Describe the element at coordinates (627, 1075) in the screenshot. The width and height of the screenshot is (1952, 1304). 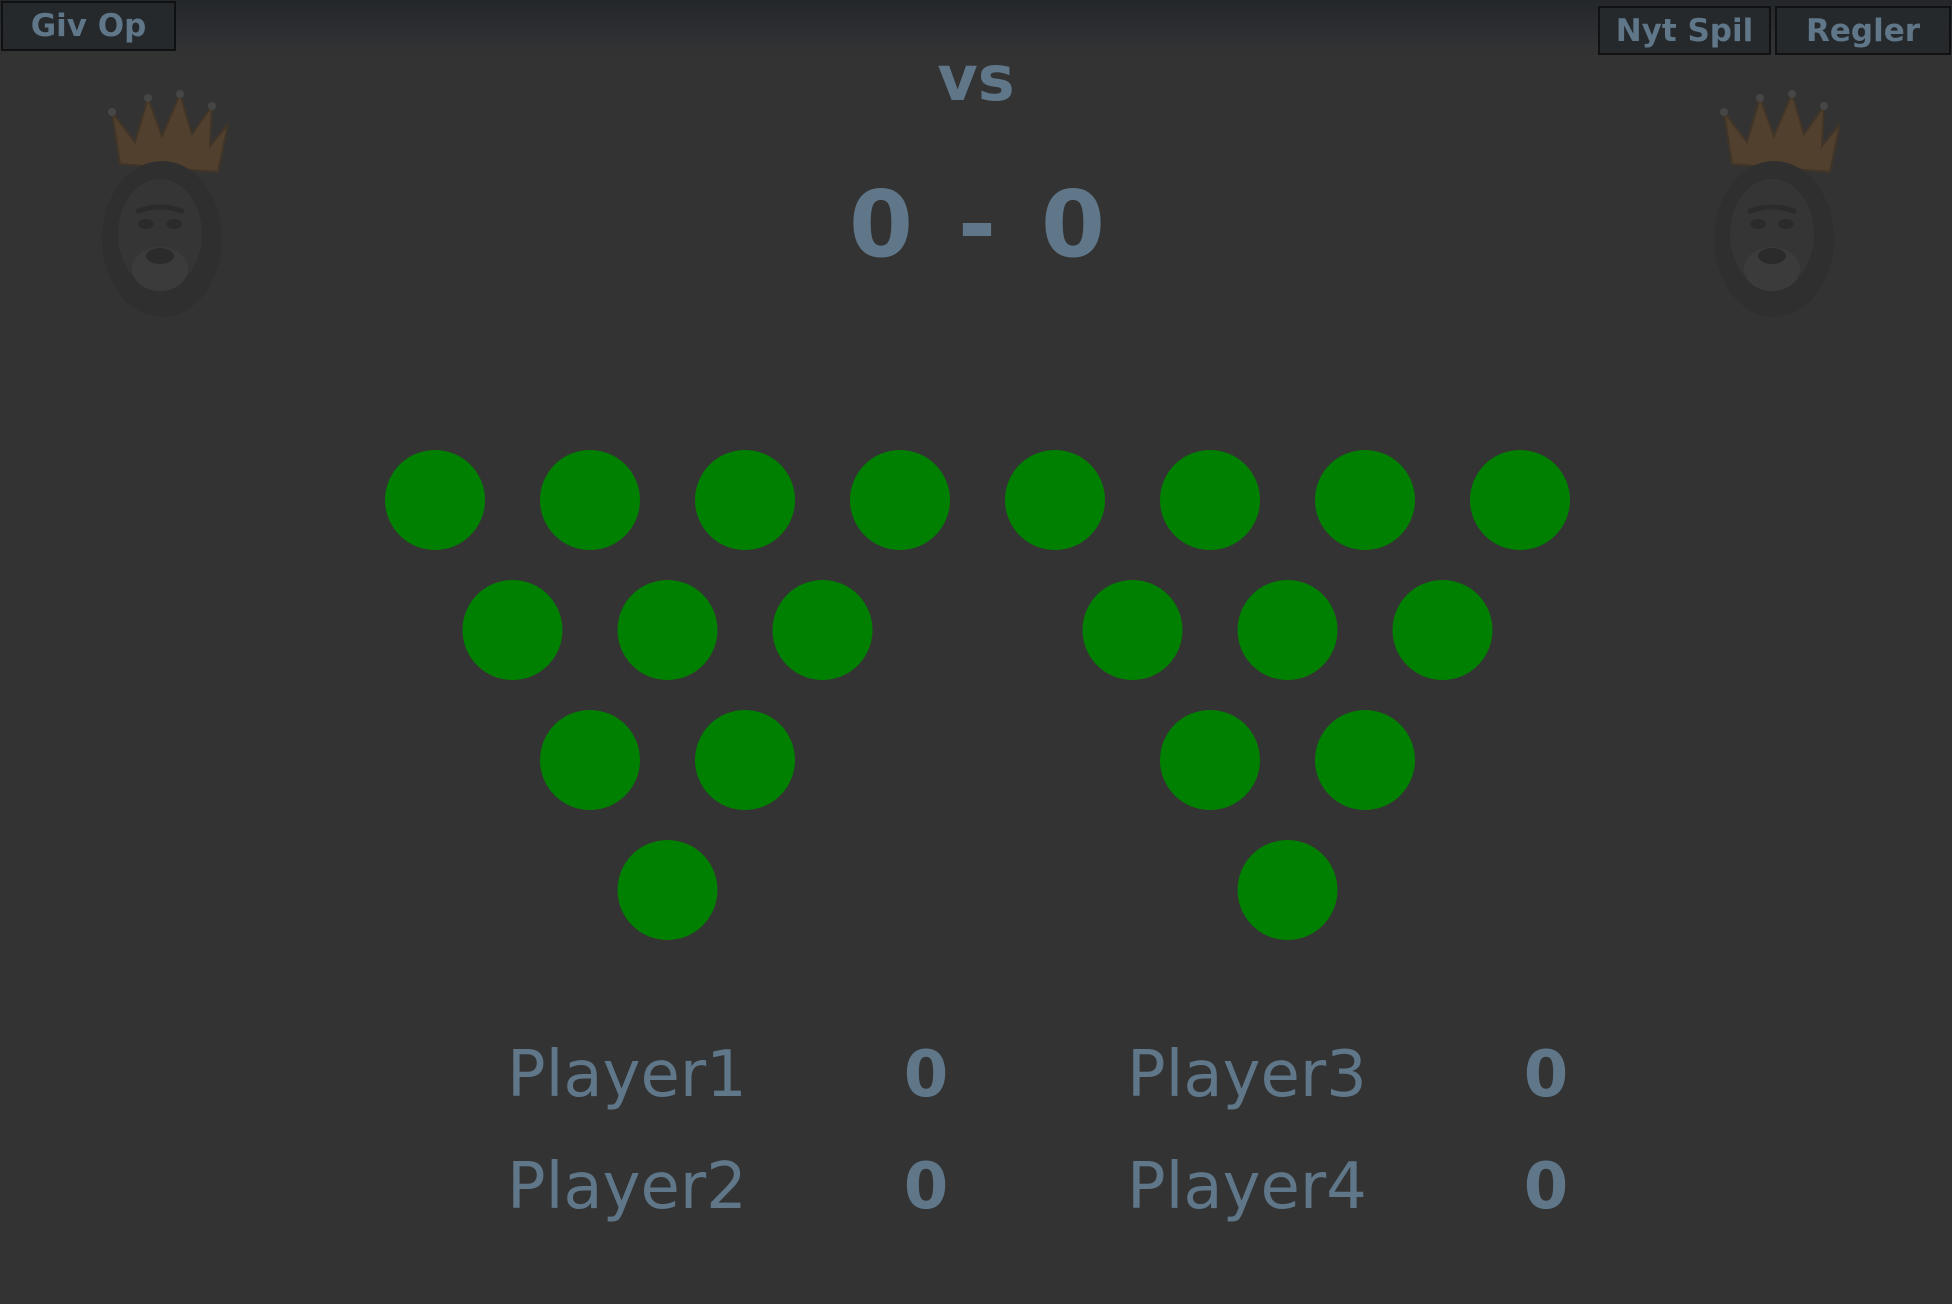
I see `player-name: Player1` at that location.